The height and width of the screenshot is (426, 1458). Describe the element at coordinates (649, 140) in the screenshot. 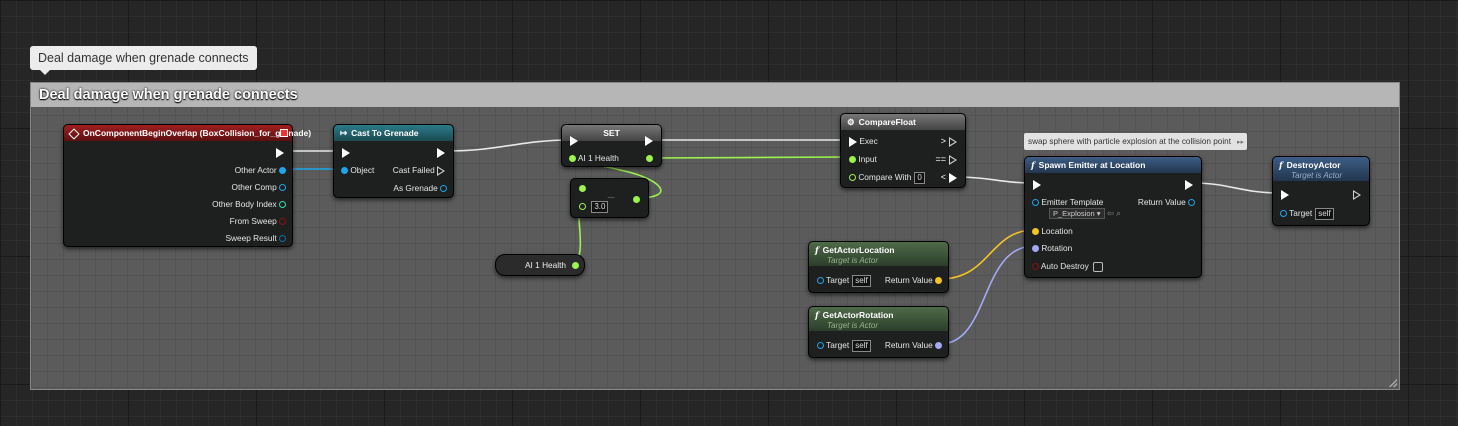

I see `set-exec-out-pin` at that location.